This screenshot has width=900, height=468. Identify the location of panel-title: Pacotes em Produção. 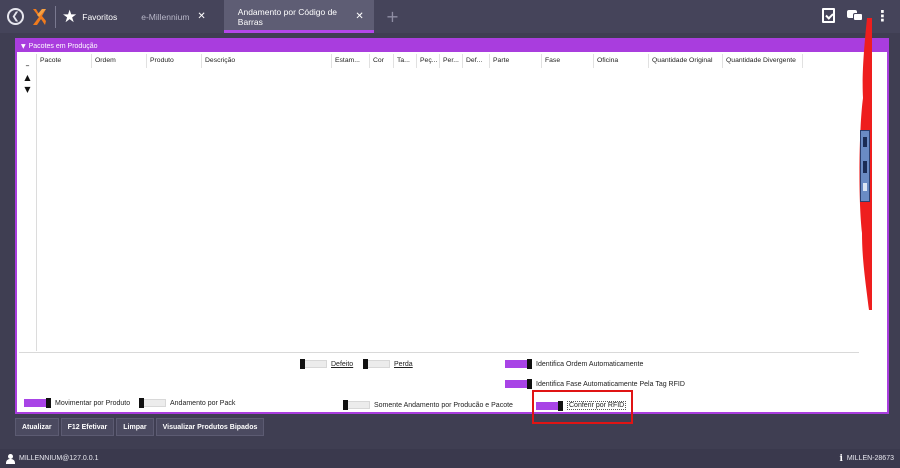
(63, 46).